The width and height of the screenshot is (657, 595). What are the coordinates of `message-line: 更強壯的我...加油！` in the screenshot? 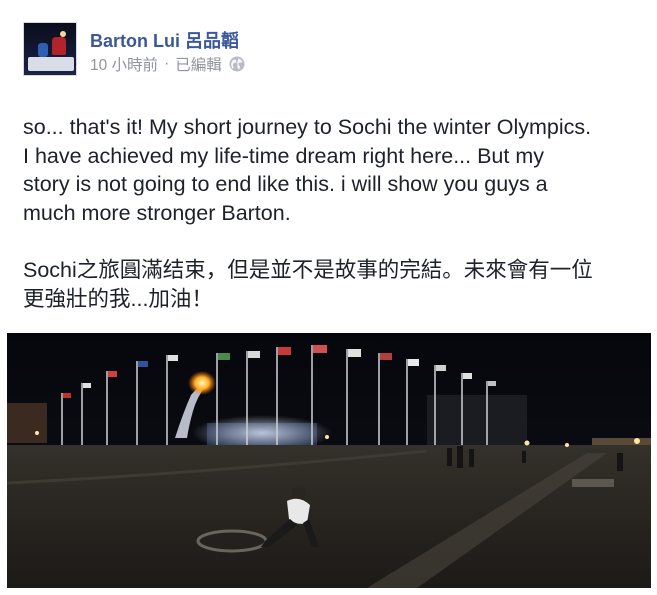 It's located at (118, 298).